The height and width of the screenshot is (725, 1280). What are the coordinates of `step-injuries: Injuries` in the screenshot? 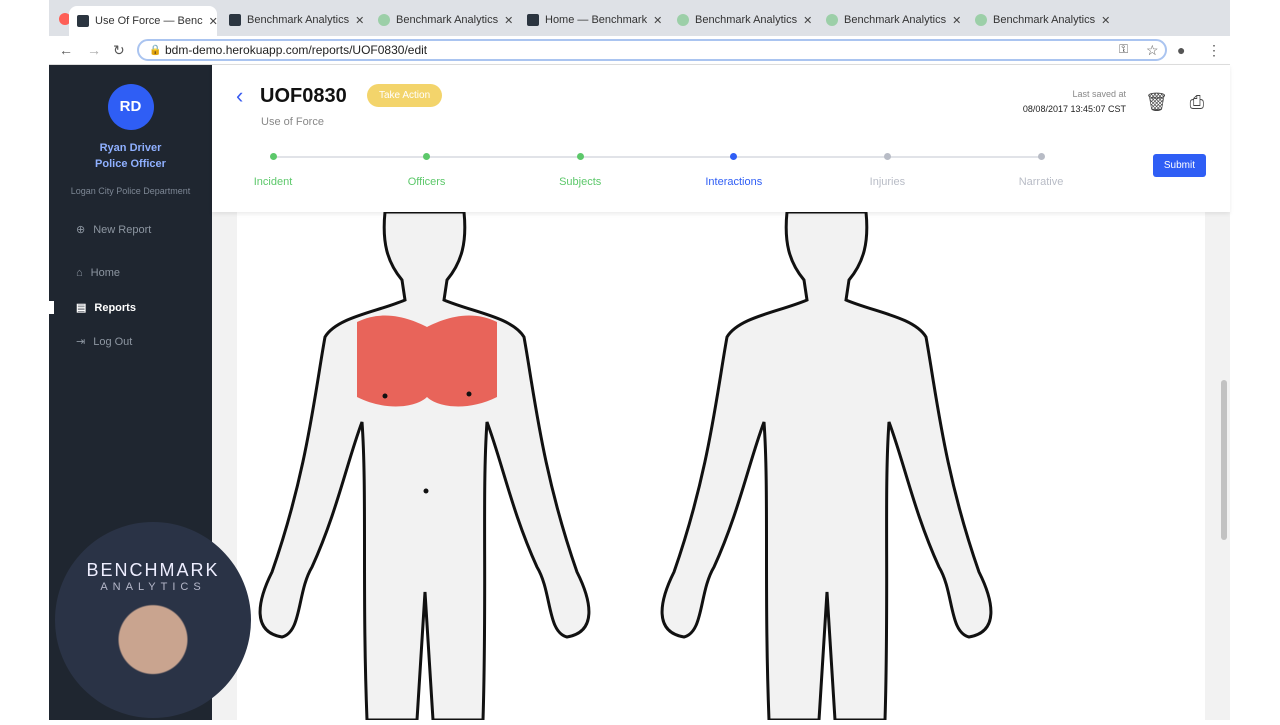 It's located at (887, 170).